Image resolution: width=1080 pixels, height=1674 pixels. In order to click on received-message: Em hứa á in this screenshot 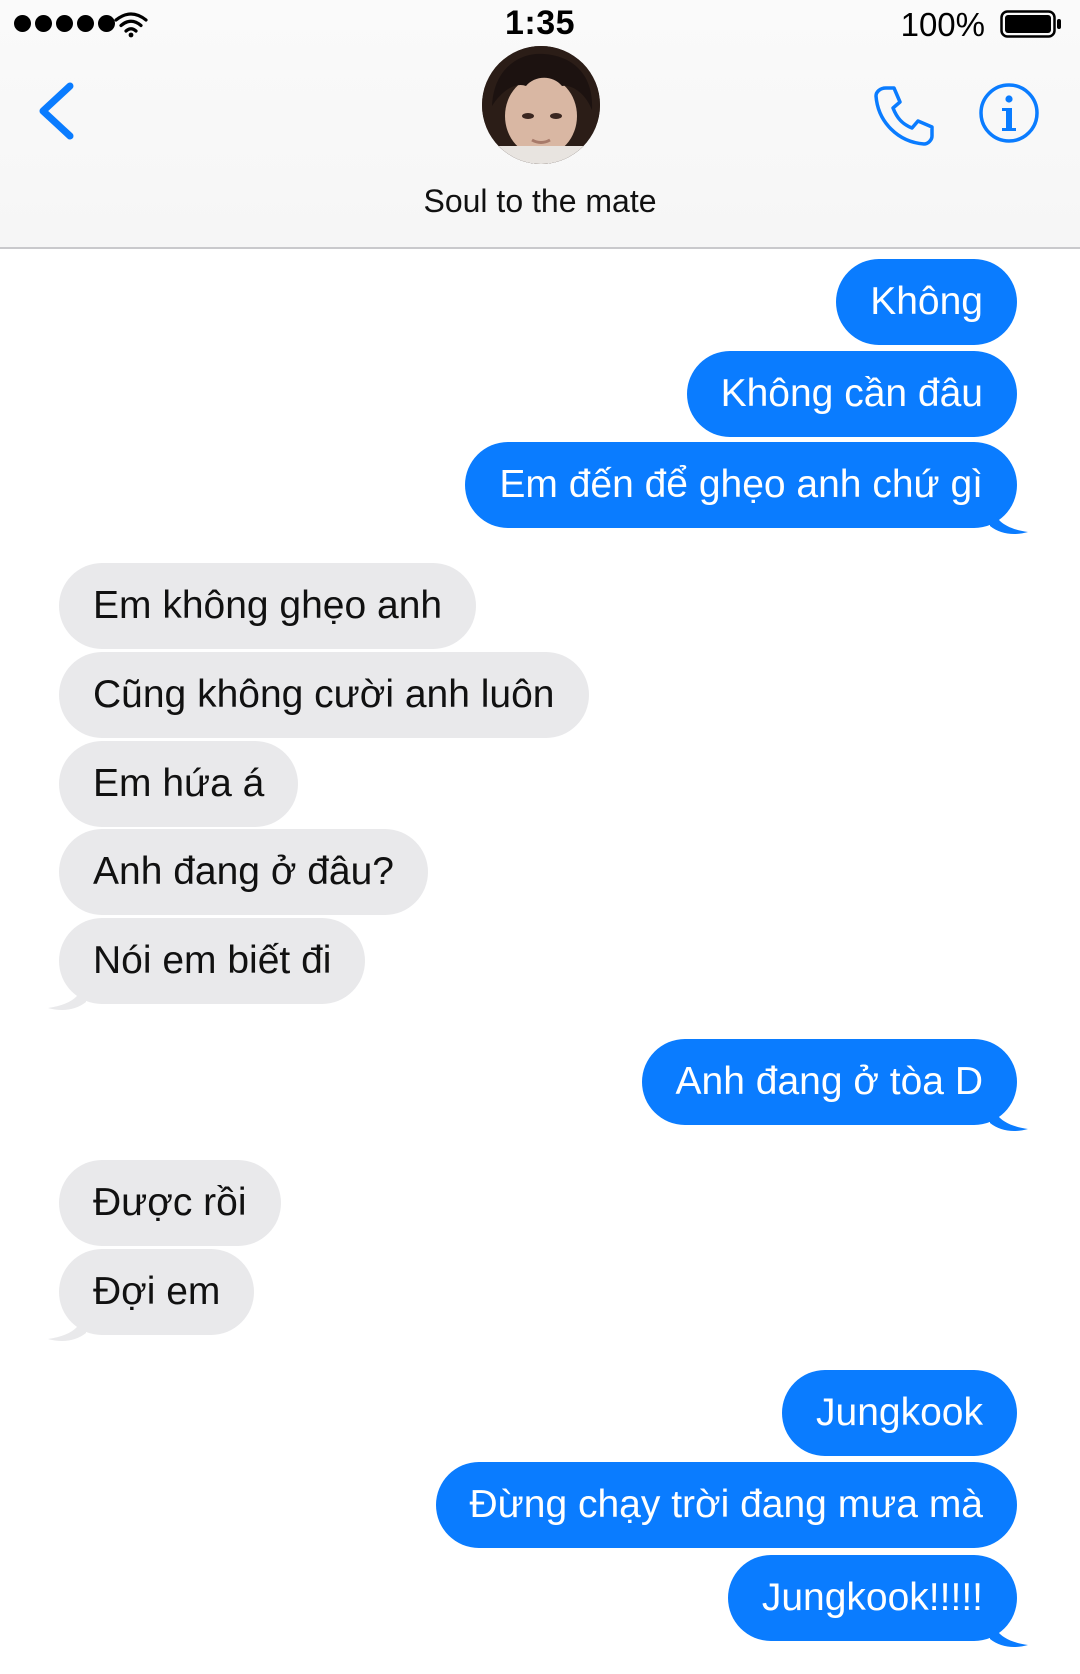, I will do `click(179, 784)`.